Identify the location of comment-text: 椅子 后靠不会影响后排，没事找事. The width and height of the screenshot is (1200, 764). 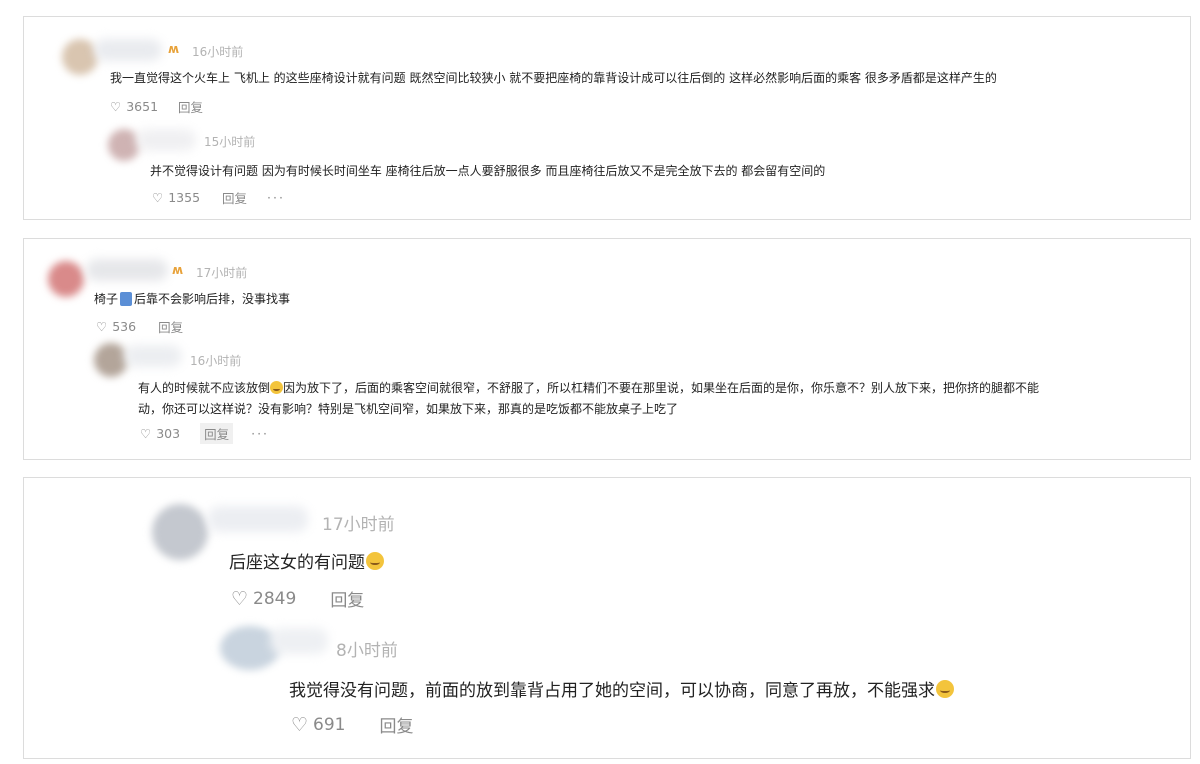
(192, 298).